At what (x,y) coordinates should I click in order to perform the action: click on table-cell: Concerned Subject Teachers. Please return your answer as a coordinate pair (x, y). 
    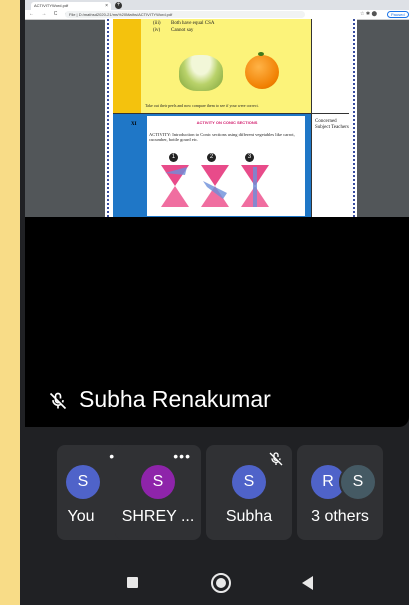
    Looking at the image, I should click on (330, 165).